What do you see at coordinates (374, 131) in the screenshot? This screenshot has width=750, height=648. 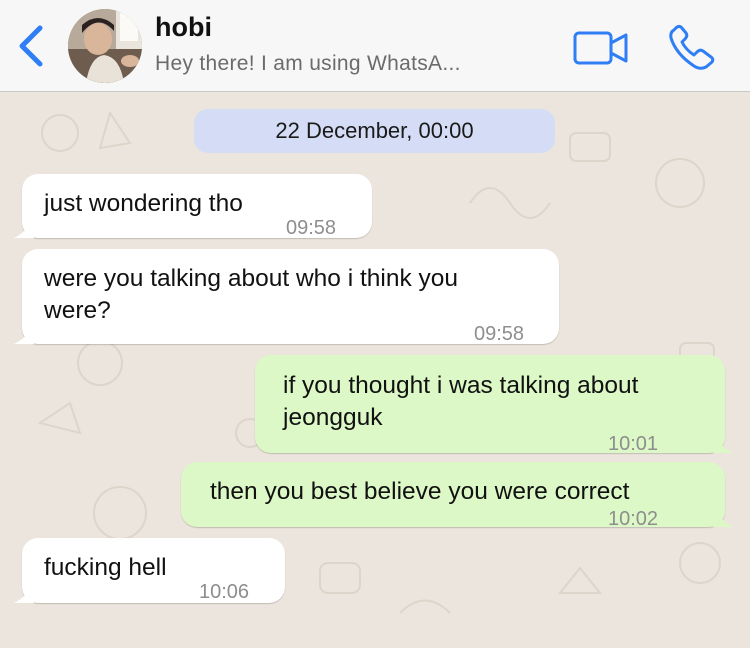 I see `date-chip: 22 December, 00:00` at bounding box center [374, 131].